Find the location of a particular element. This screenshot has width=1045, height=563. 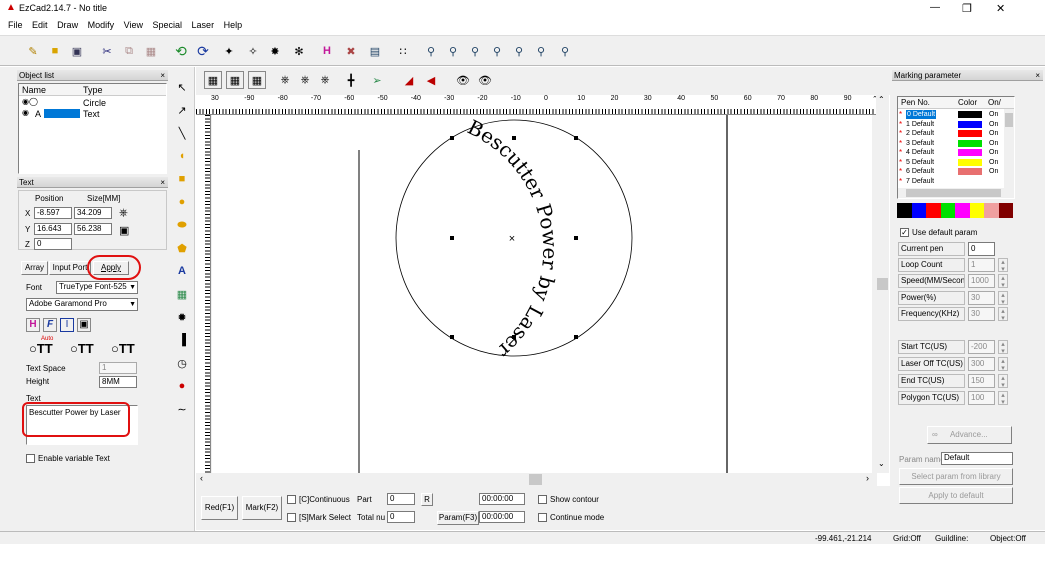

align-icon: ✸ is located at coordinates (275, 51).